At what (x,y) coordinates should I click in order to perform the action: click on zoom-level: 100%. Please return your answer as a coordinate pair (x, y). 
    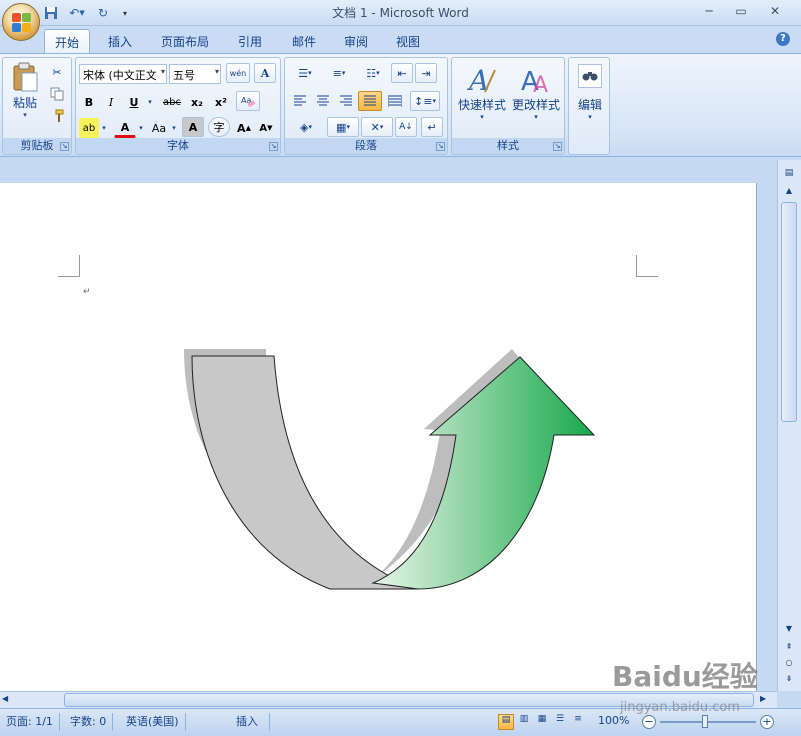
    Looking at the image, I should click on (613, 720).